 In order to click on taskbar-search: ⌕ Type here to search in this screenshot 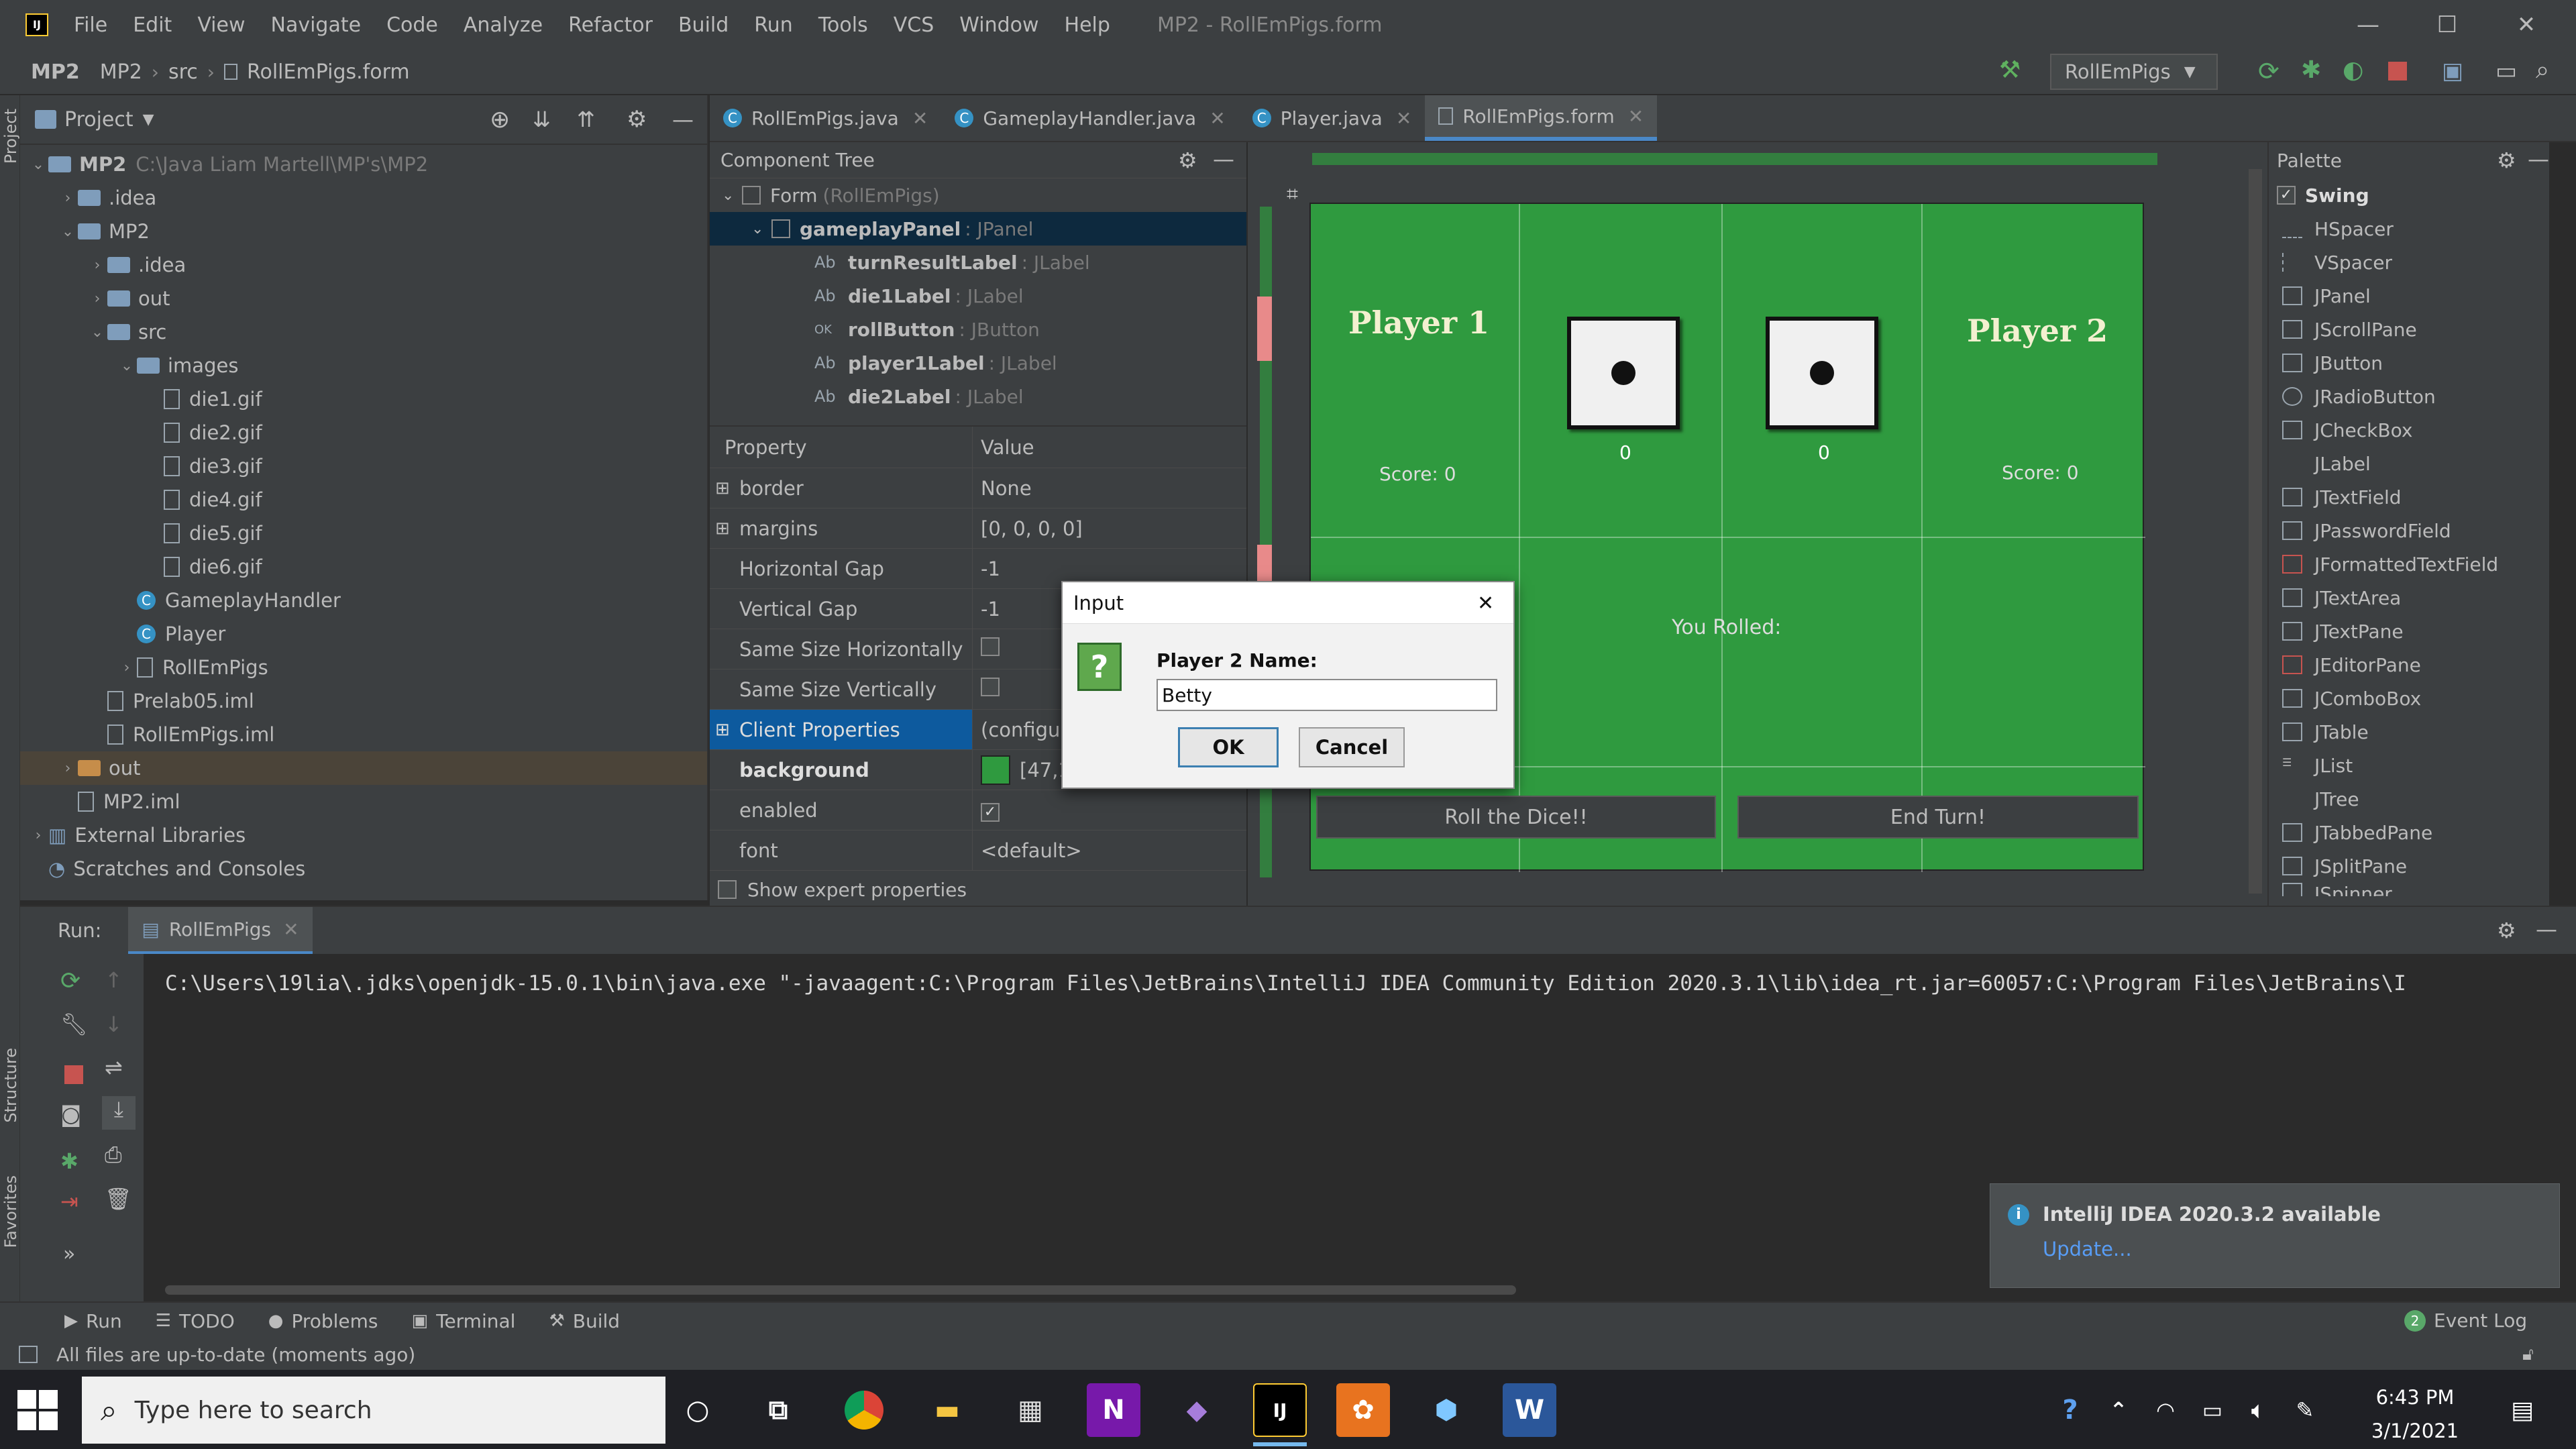, I will do `click(373, 1410)`.